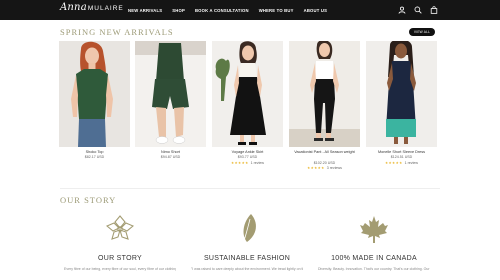 This screenshot has height=280, width=500. Describe the element at coordinates (422, 32) in the screenshot. I see `view-all-button: VIEW ALL` at that location.